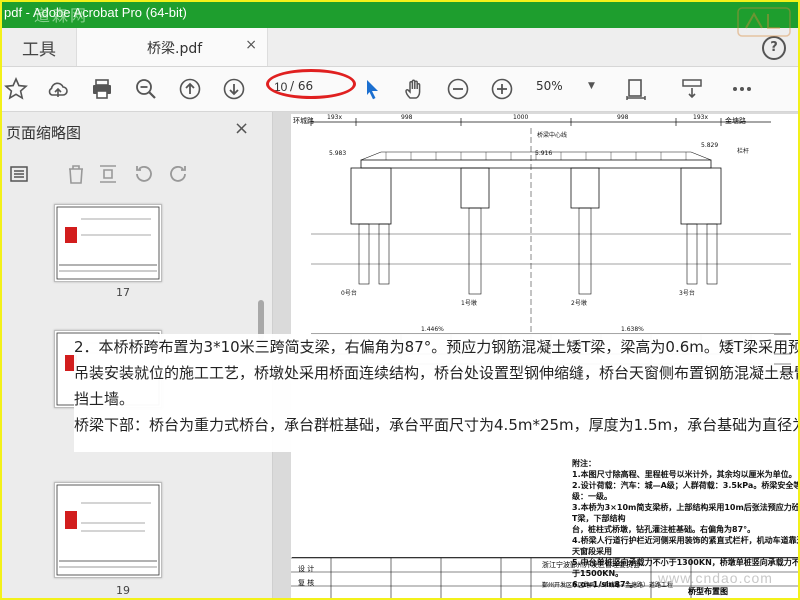  Describe the element at coordinates (552, 135) in the screenshot. I see `bridge-centerline-label: 桥梁中心线` at that location.